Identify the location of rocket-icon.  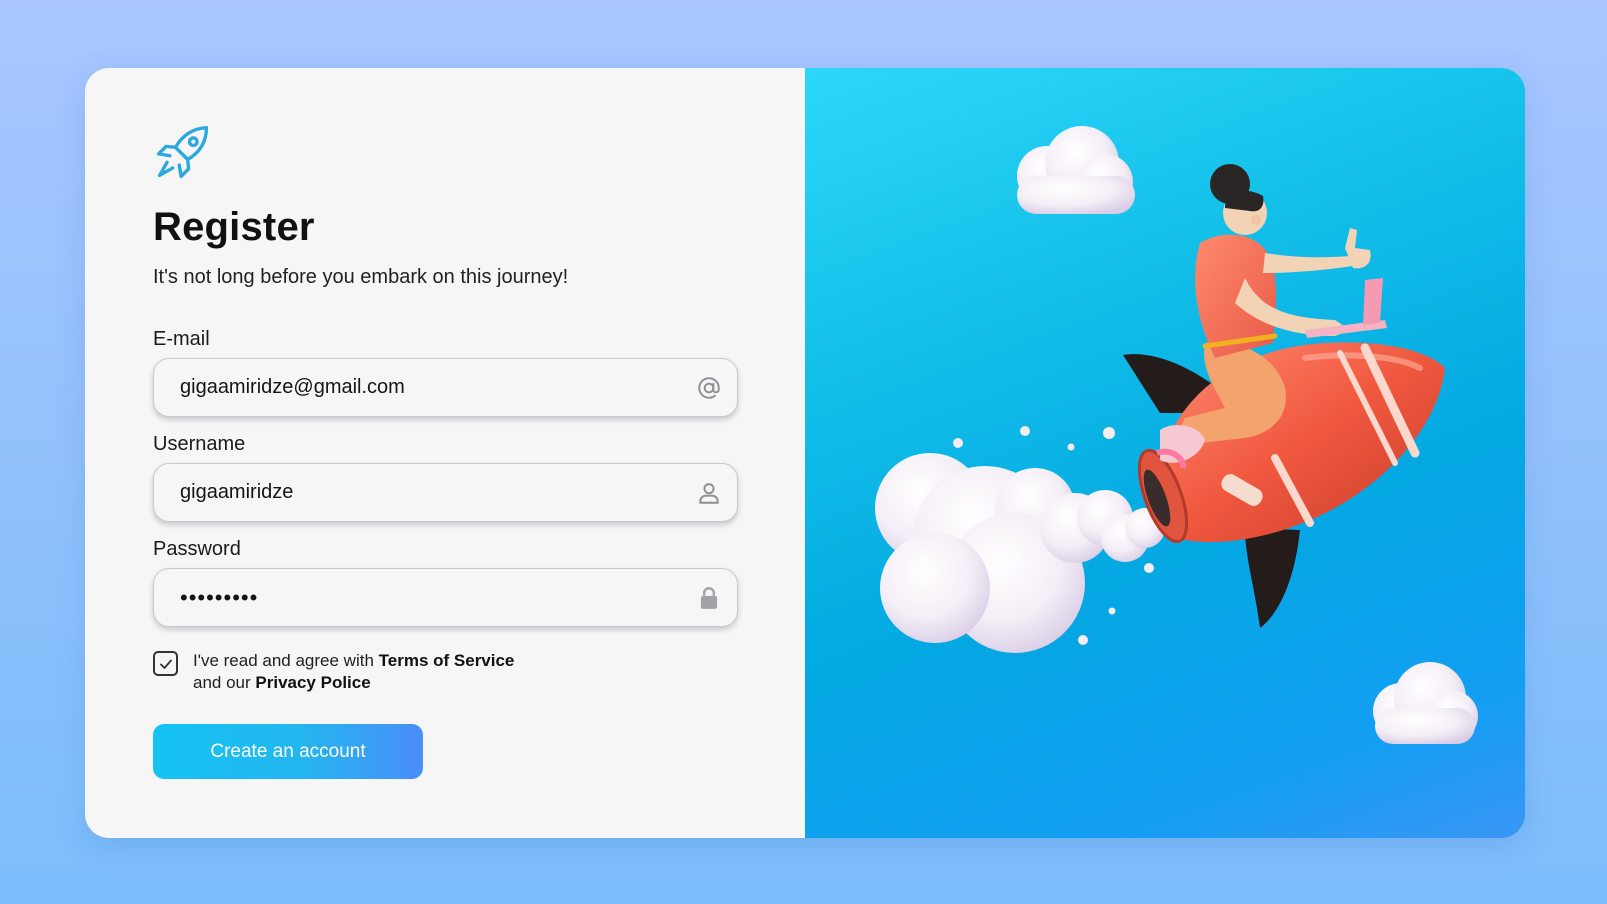
(183, 152).